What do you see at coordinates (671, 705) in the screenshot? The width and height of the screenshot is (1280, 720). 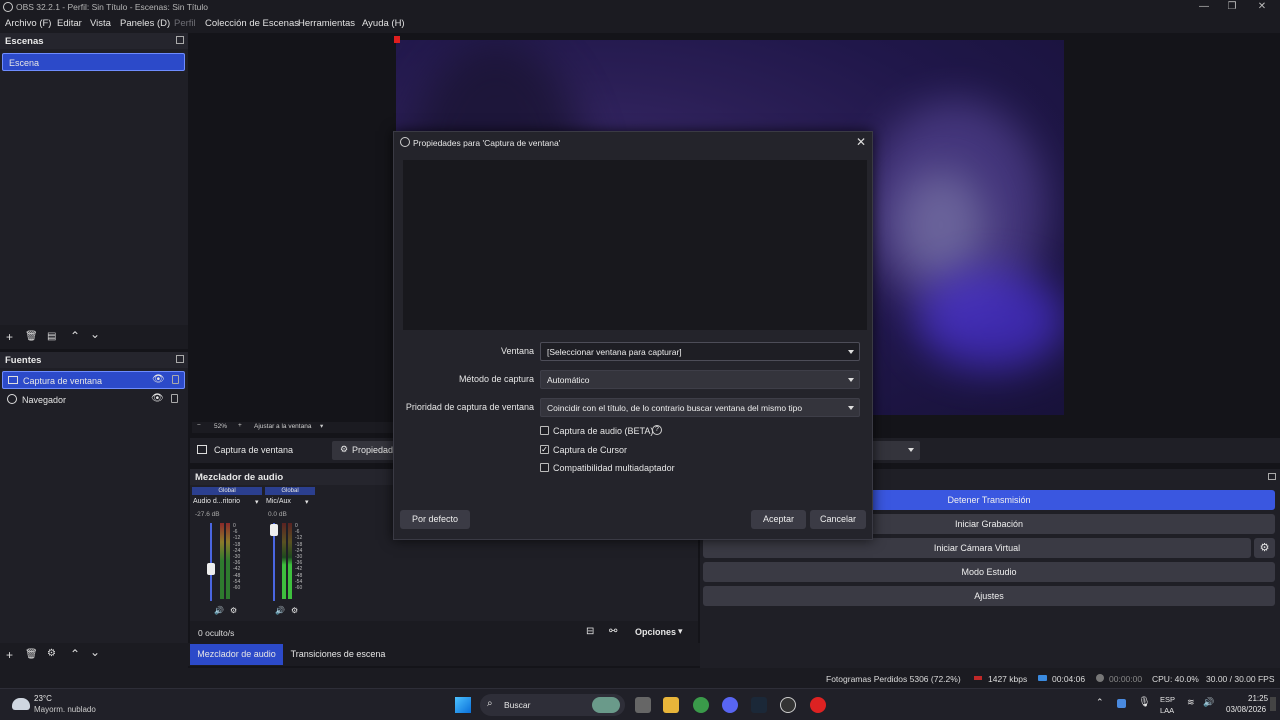 I see `file-explorer-icon` at bounding box center [671, 705].